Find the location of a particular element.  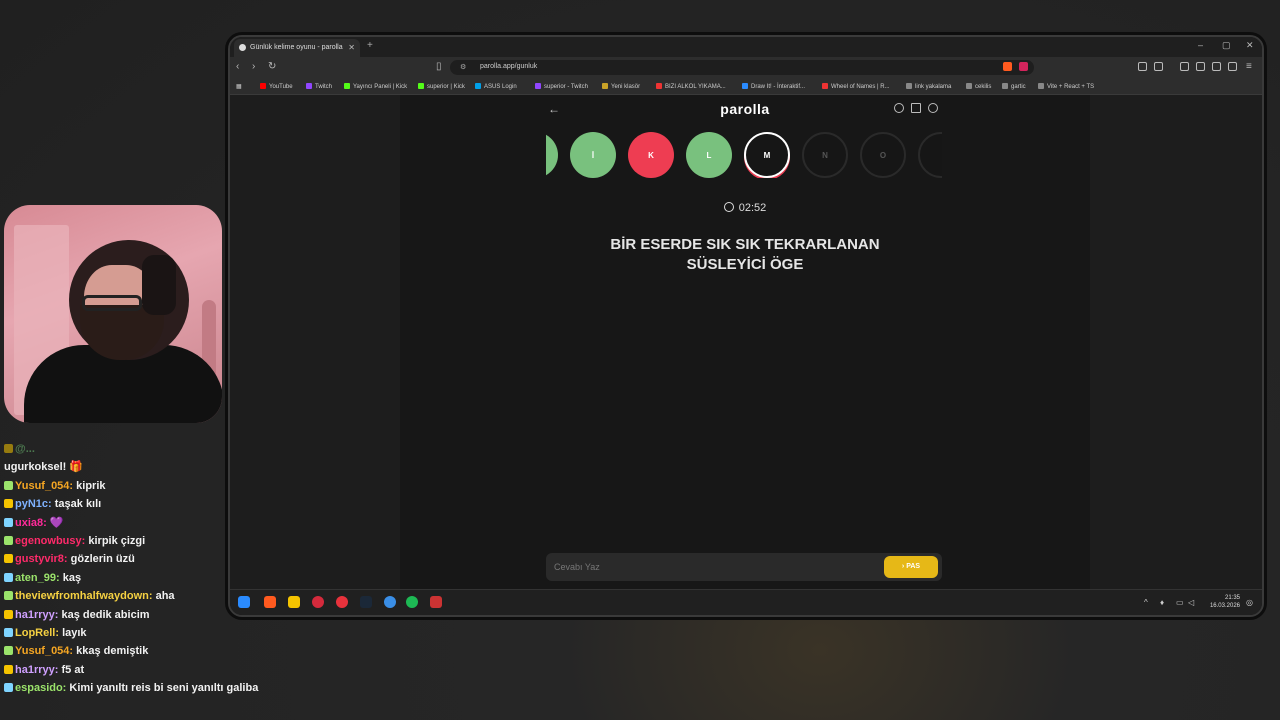

chat-username: pyN1c: is located at coordinates (33, 504).